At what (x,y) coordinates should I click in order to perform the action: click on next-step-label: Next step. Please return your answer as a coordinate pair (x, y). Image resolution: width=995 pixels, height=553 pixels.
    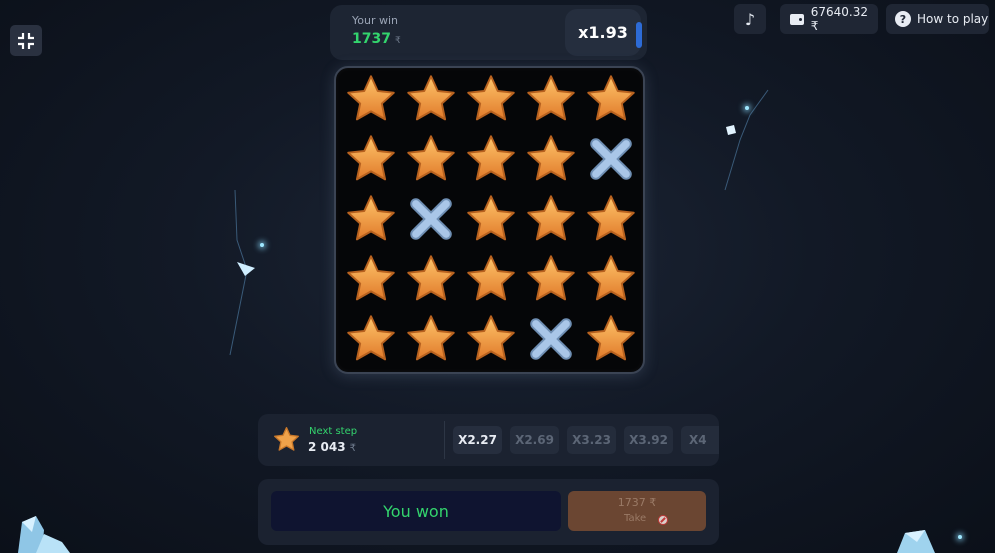
    Looking at the image, I should click on (333, 431).